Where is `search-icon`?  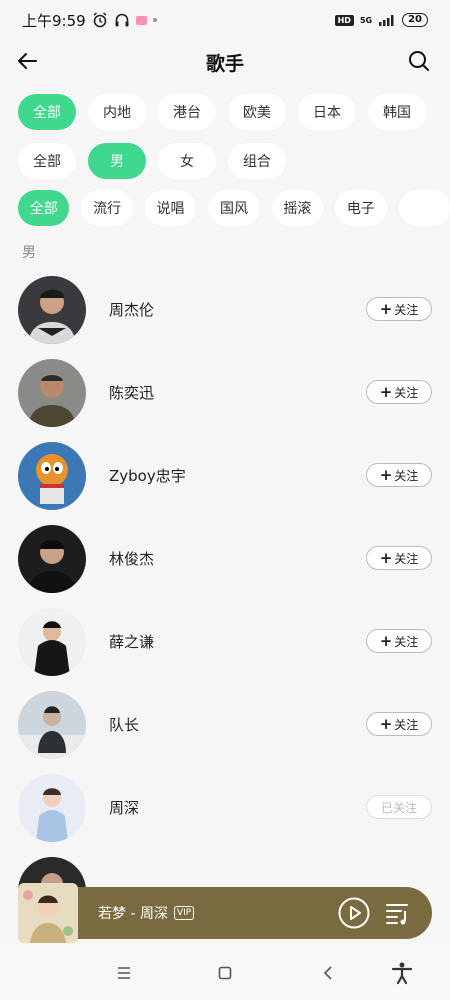
search-icon is located at coordinates (419, 61).